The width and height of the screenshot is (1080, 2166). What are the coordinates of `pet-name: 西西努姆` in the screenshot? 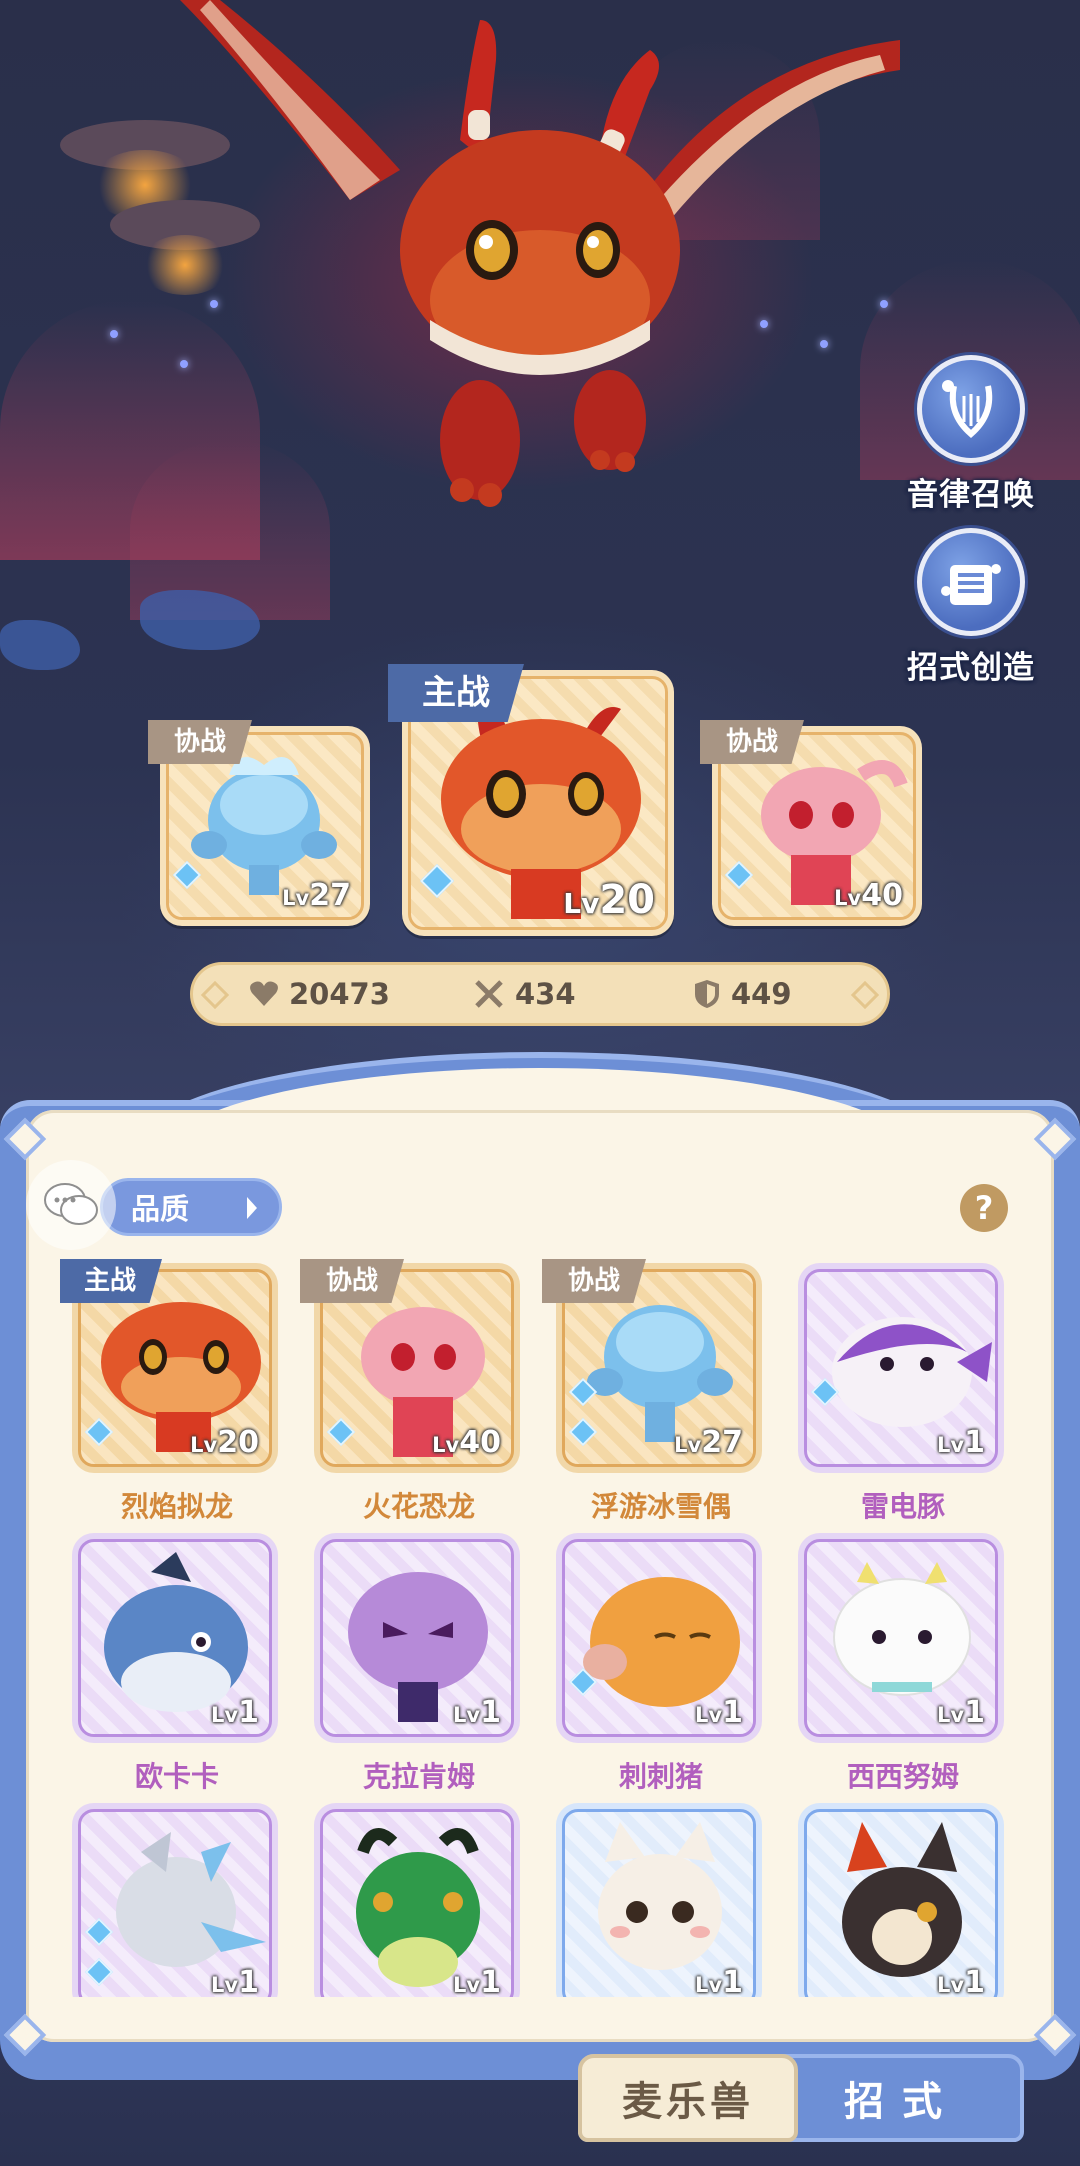 It's located at (902, 1776).